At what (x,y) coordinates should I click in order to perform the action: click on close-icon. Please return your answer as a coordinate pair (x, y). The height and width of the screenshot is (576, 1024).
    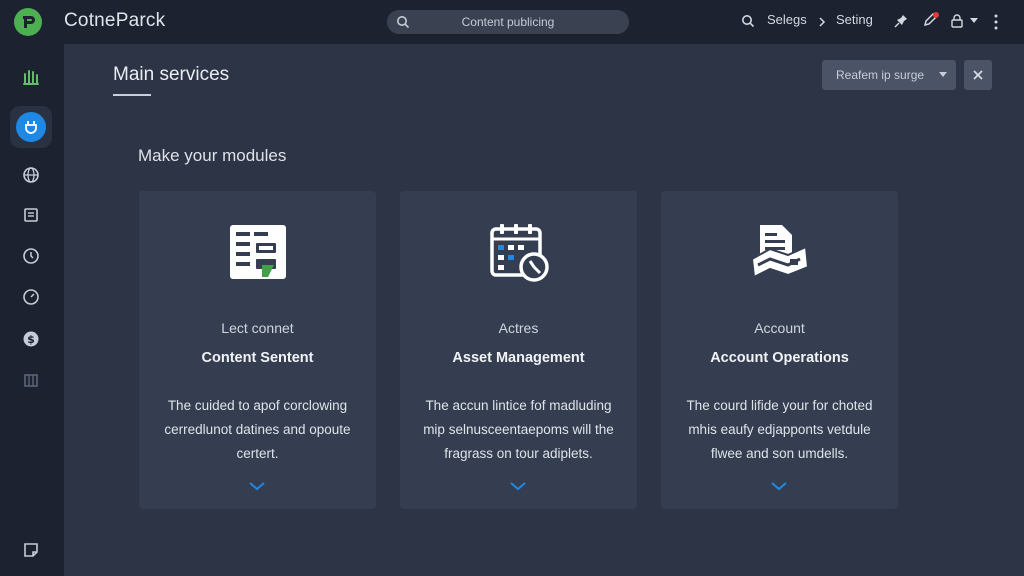
    Looking at the image, I should click on (978, 75).